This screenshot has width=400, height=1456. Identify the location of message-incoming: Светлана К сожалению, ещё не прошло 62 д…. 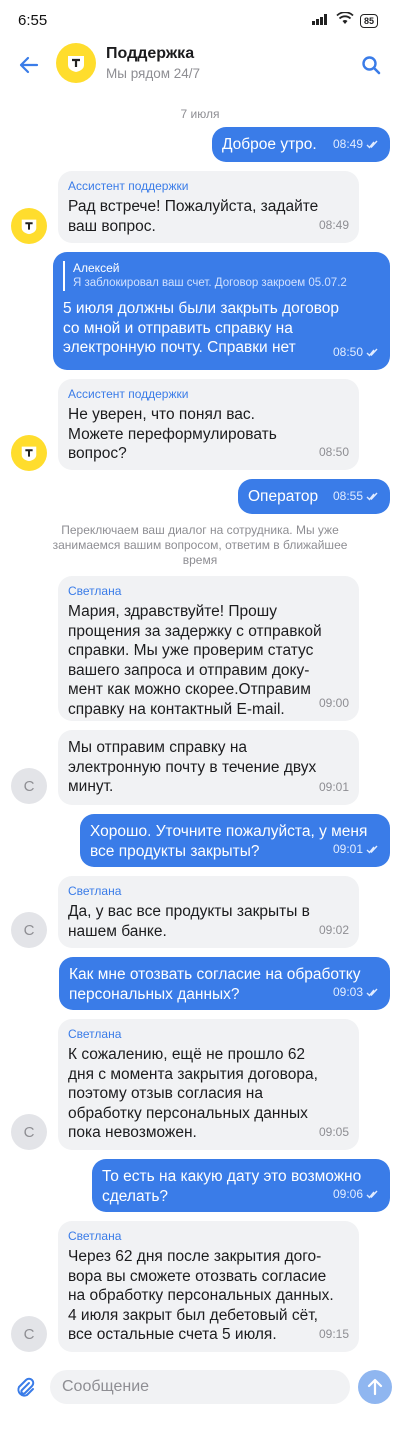
(208, 1084).